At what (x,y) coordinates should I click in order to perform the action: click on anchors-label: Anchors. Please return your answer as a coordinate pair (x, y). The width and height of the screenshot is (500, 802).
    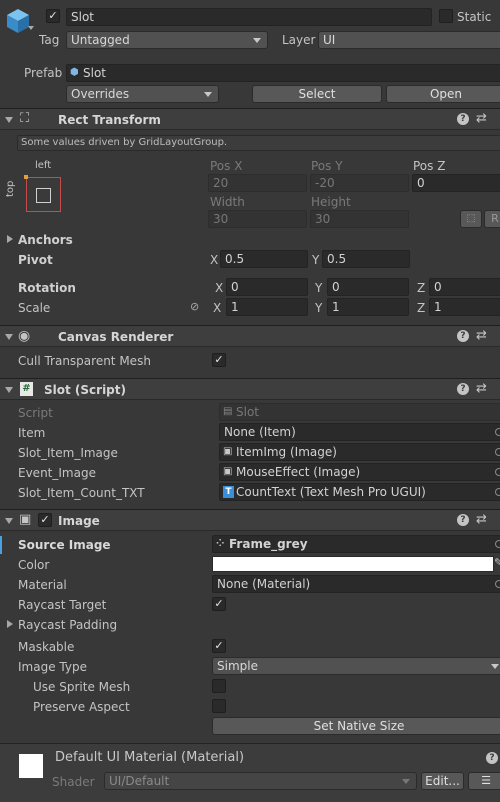
    Looking at the image, I should click on (45, 240).